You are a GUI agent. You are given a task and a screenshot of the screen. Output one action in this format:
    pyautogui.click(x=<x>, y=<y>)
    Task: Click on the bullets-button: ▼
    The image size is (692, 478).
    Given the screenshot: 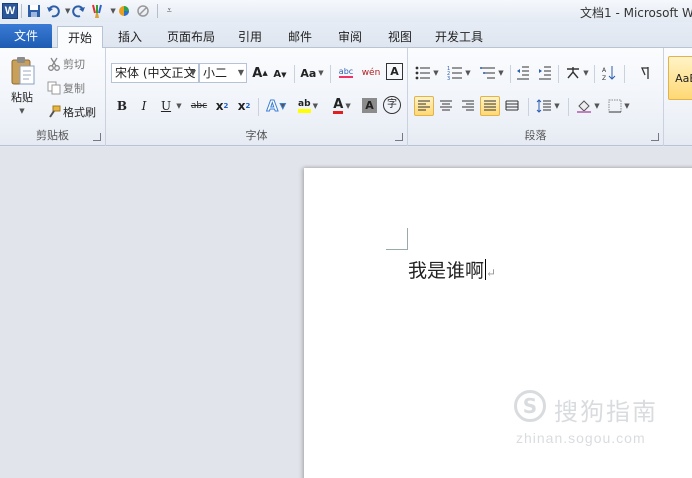 What is the action you would take?
    pyautogui.click(x=427, y=73)
    